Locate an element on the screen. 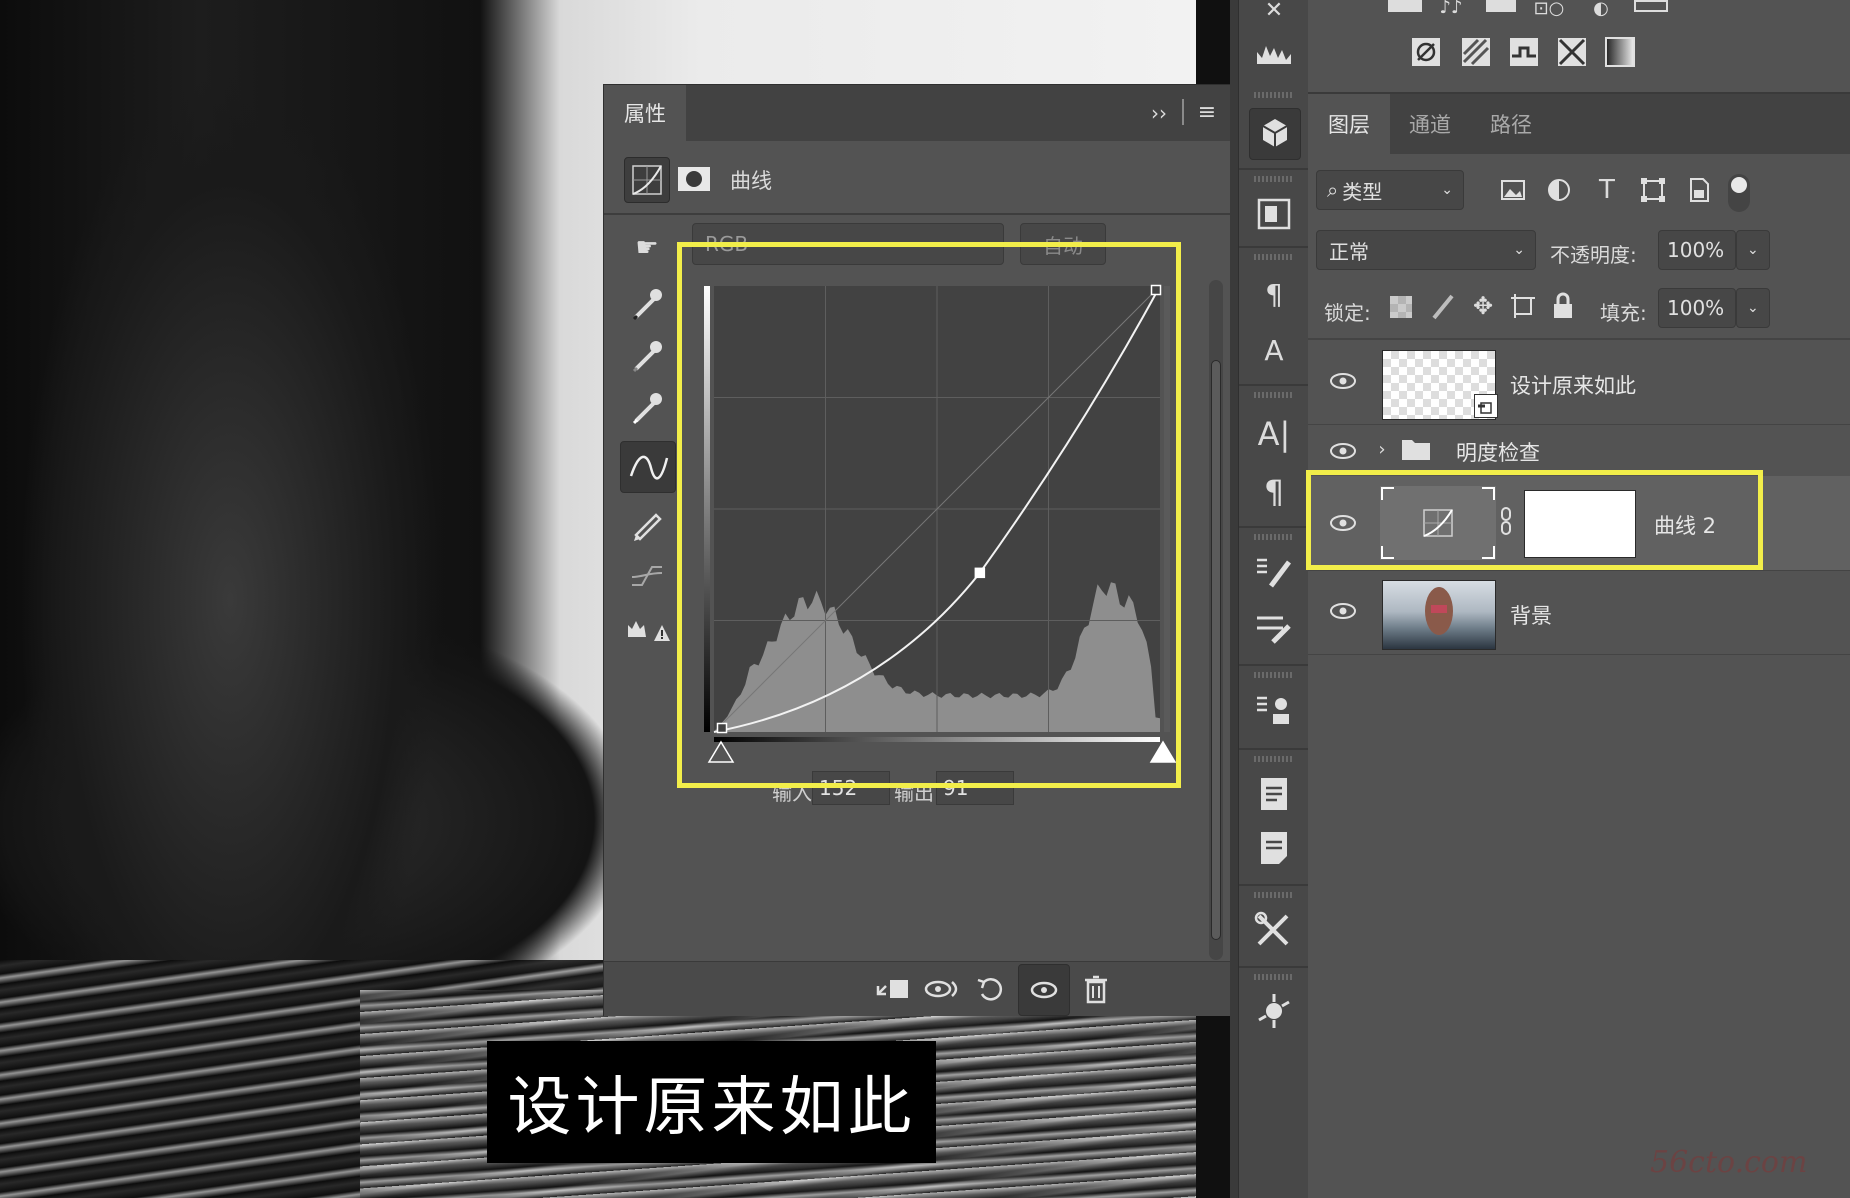 The height and width of the screenshot is (1198, 1850). tab-paths: 路径 is located at coordinates (1511, 124).